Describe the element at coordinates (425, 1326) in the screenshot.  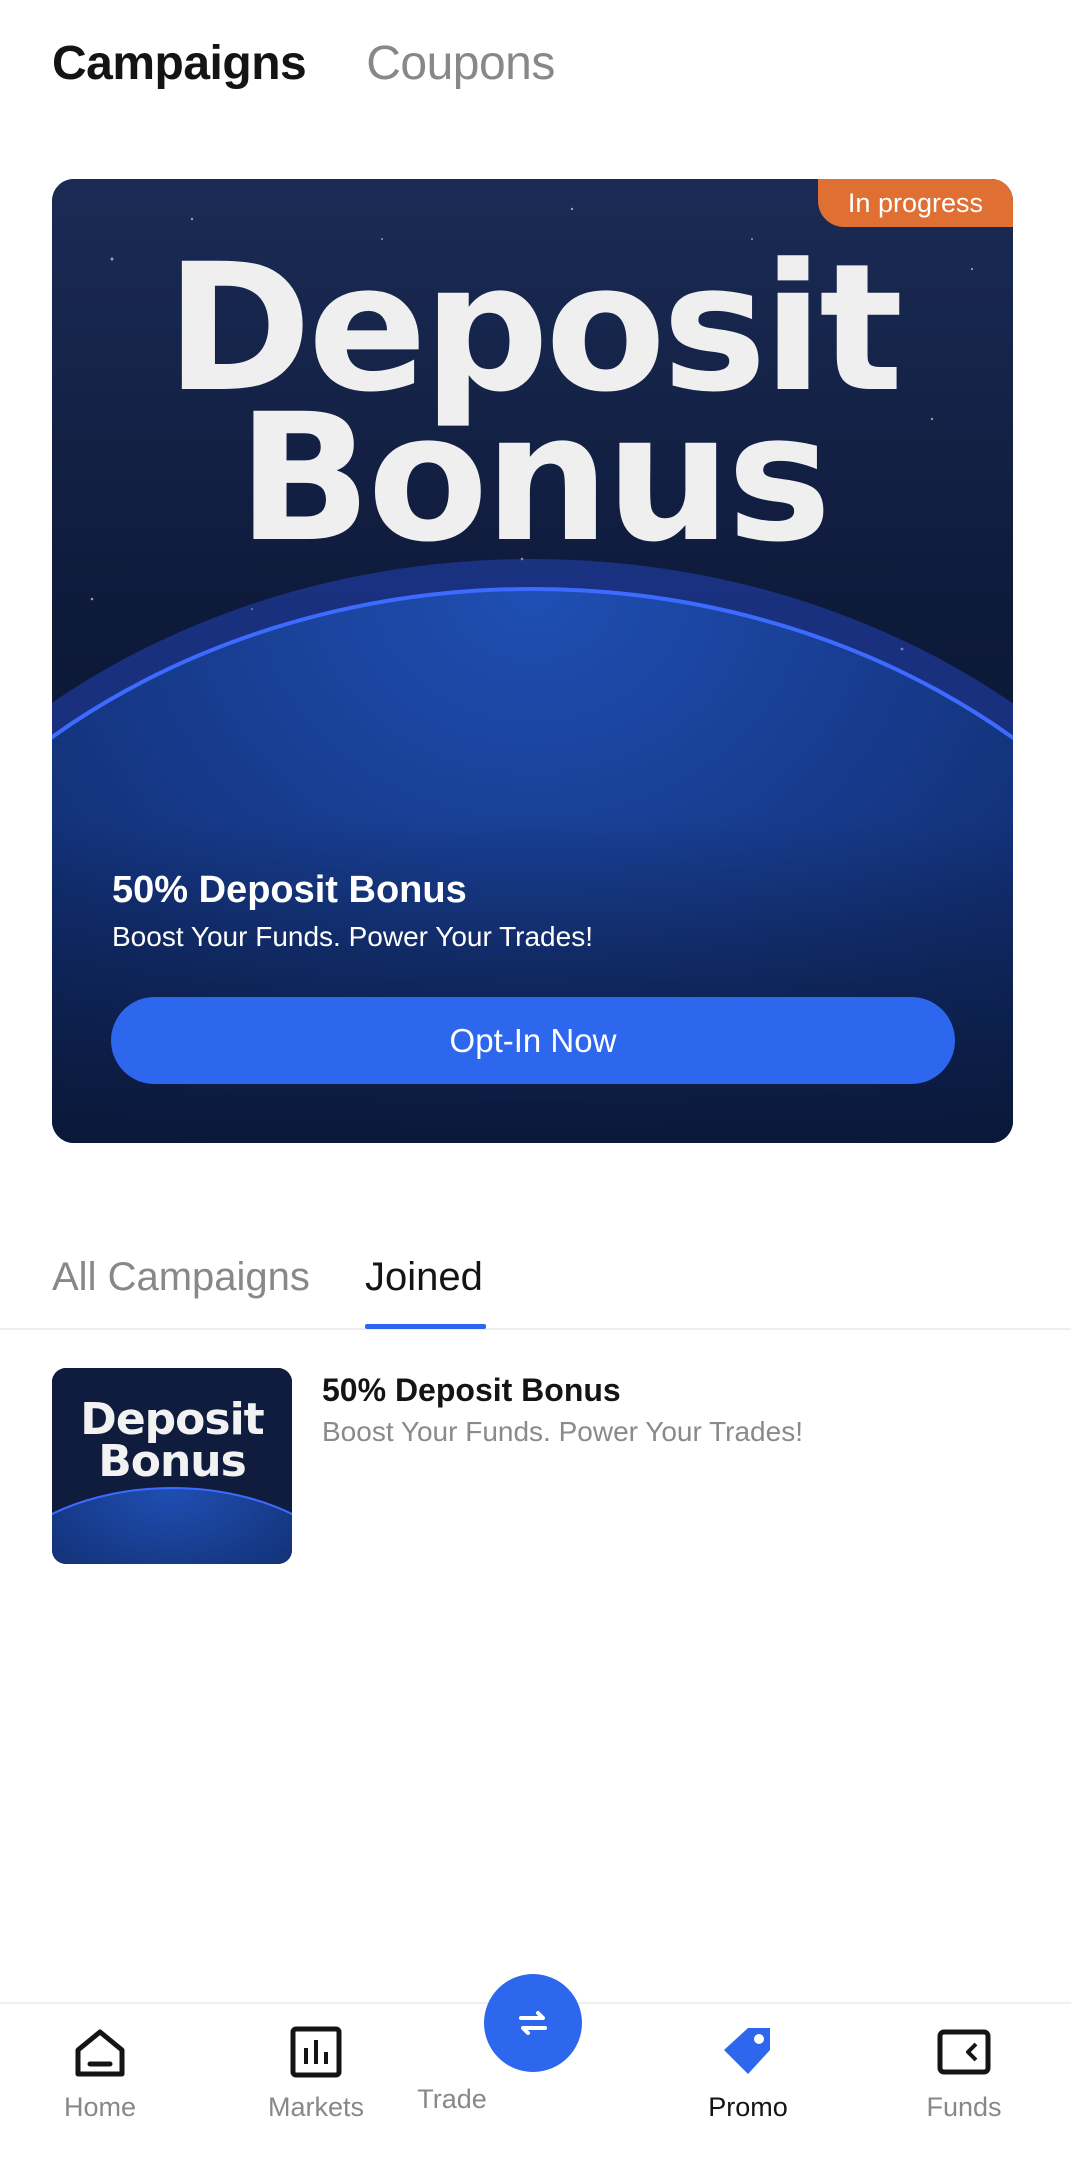
I see `active-tab-indicator` at that location.